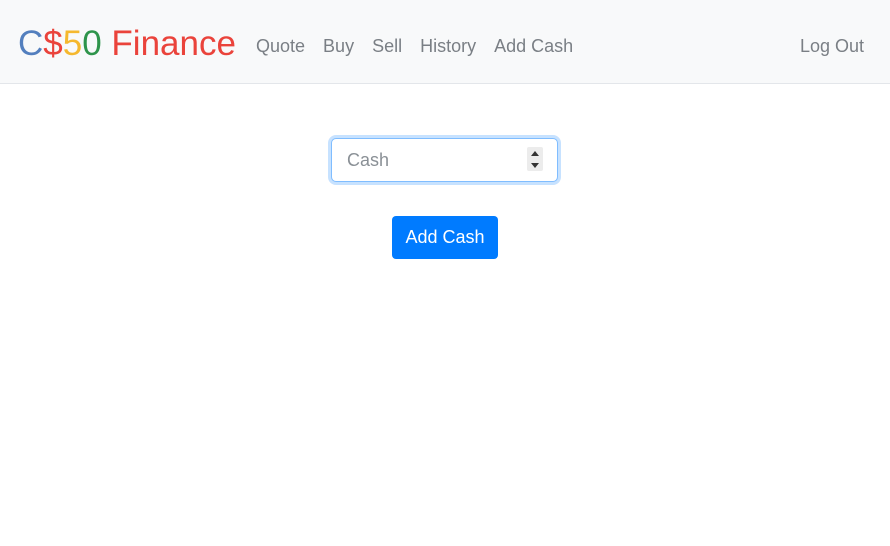 This screenshot has width=890, height=546. What do you see at coordinates (53, 43) in the screenshot?
I see `brand-dollar-sign: $` at bounding box center [53, 43].